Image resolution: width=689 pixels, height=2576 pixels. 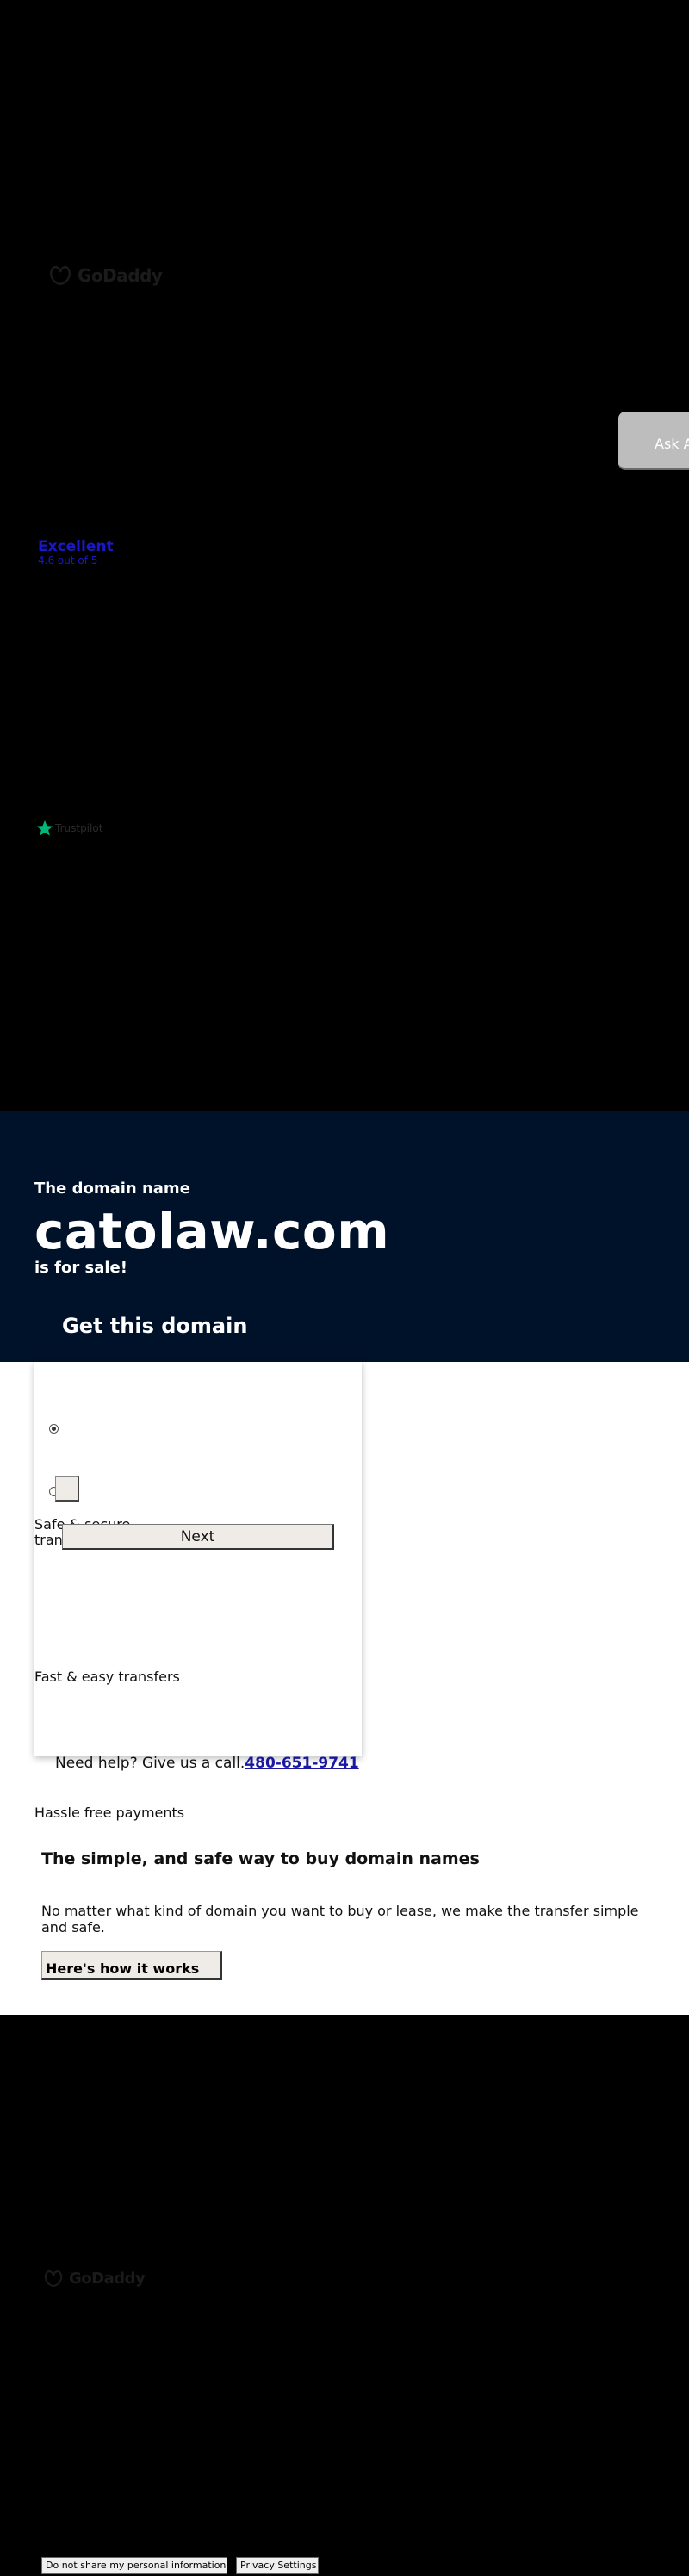 What do you see at coordinates (212, 1231) in the screenshot?
I see `domain-name: catolaw.com` at bounding box center [212, 1231].